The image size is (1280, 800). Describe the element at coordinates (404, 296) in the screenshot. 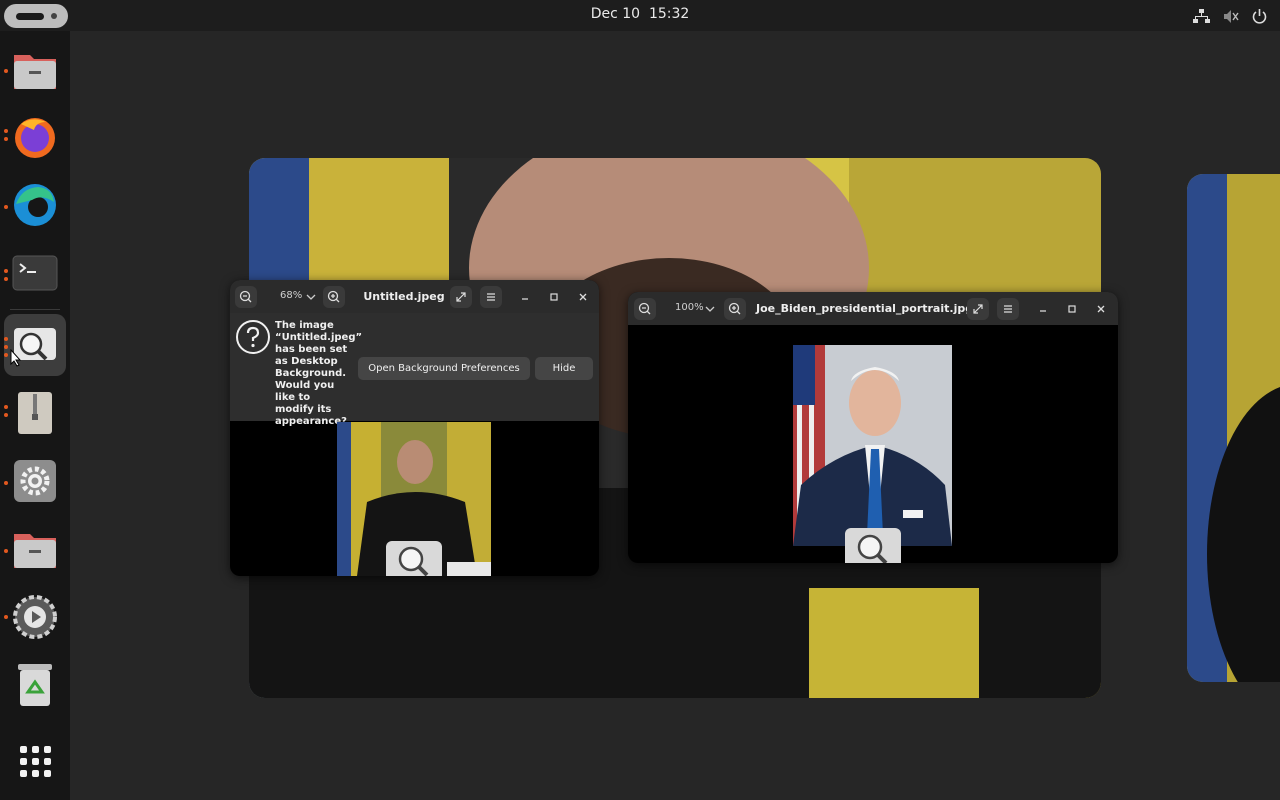

I see `window-title: Untitled.jpeg` at that location.